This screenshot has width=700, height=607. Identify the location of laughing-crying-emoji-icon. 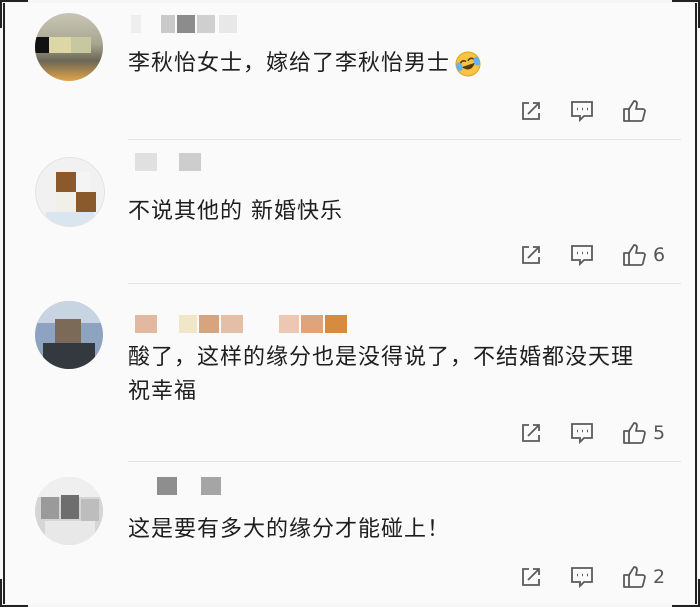
(468, 64).